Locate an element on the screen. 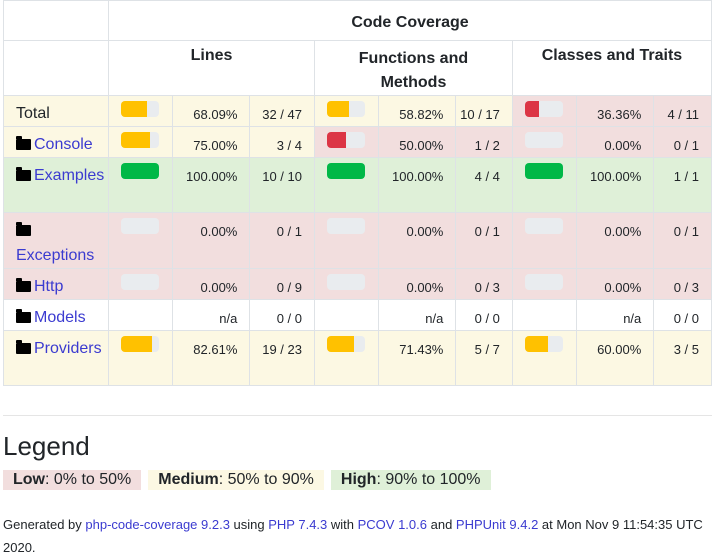 The image size is (714, 559). phpunit-link: PHPUnit 9.4.2 is located at coordinates (497, 524).